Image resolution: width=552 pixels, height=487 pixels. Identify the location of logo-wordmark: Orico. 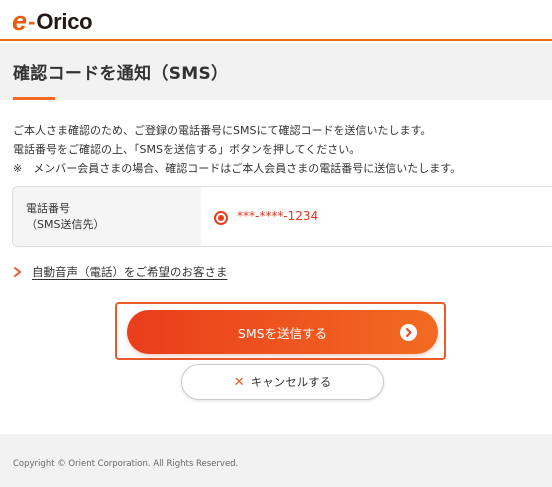
(64, 21).